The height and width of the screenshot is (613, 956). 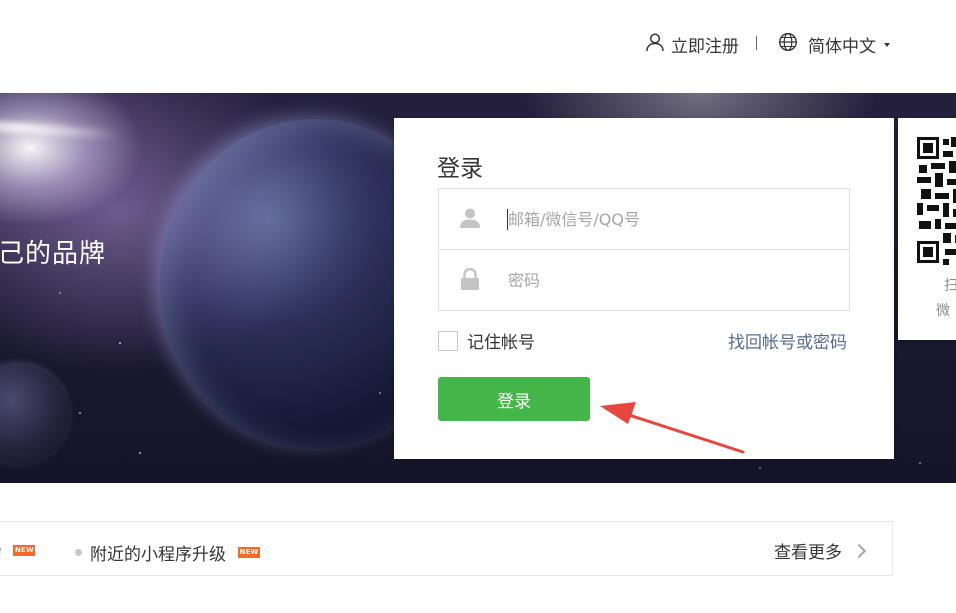 I want to click on news-item: 附近的小程序升级 NEW, so click(x=167, y=552).